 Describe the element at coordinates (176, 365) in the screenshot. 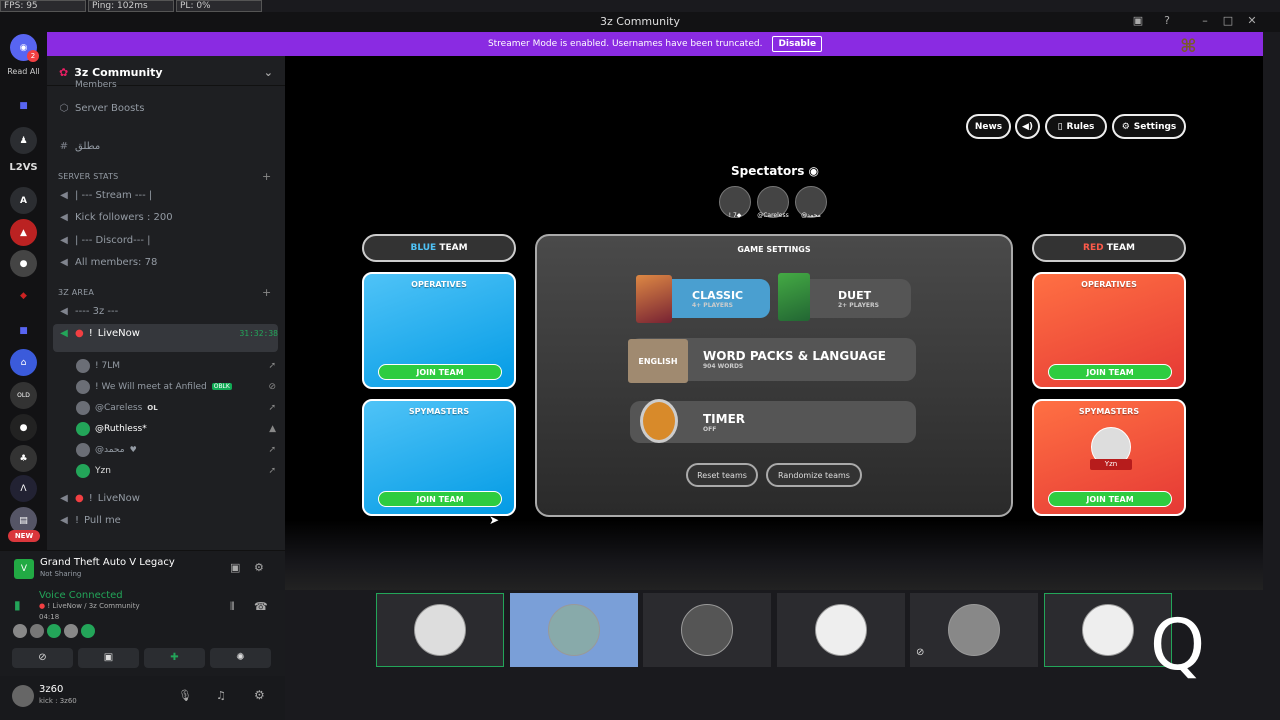

I see `voice-user: ! 7LM ➚` at that location.